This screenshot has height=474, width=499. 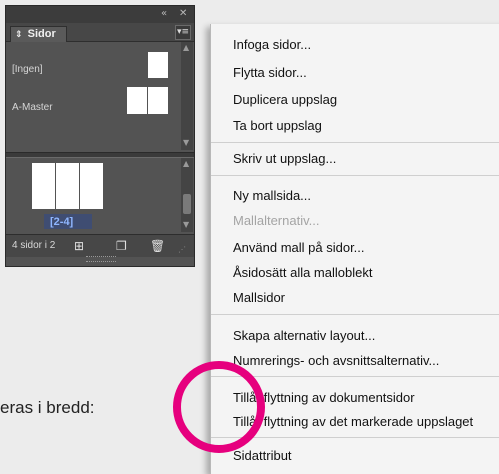 I want to click on menu-item-delete-spread: Ta bort uppslag, so click(x=277, y=125).